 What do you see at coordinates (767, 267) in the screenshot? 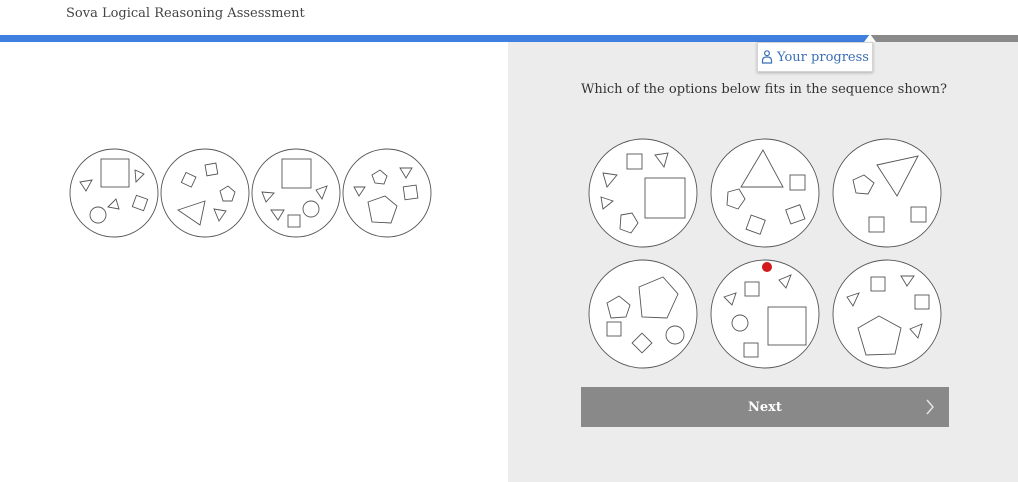
I see `mouse-cursor-marker` at bounding box center [767, 267].